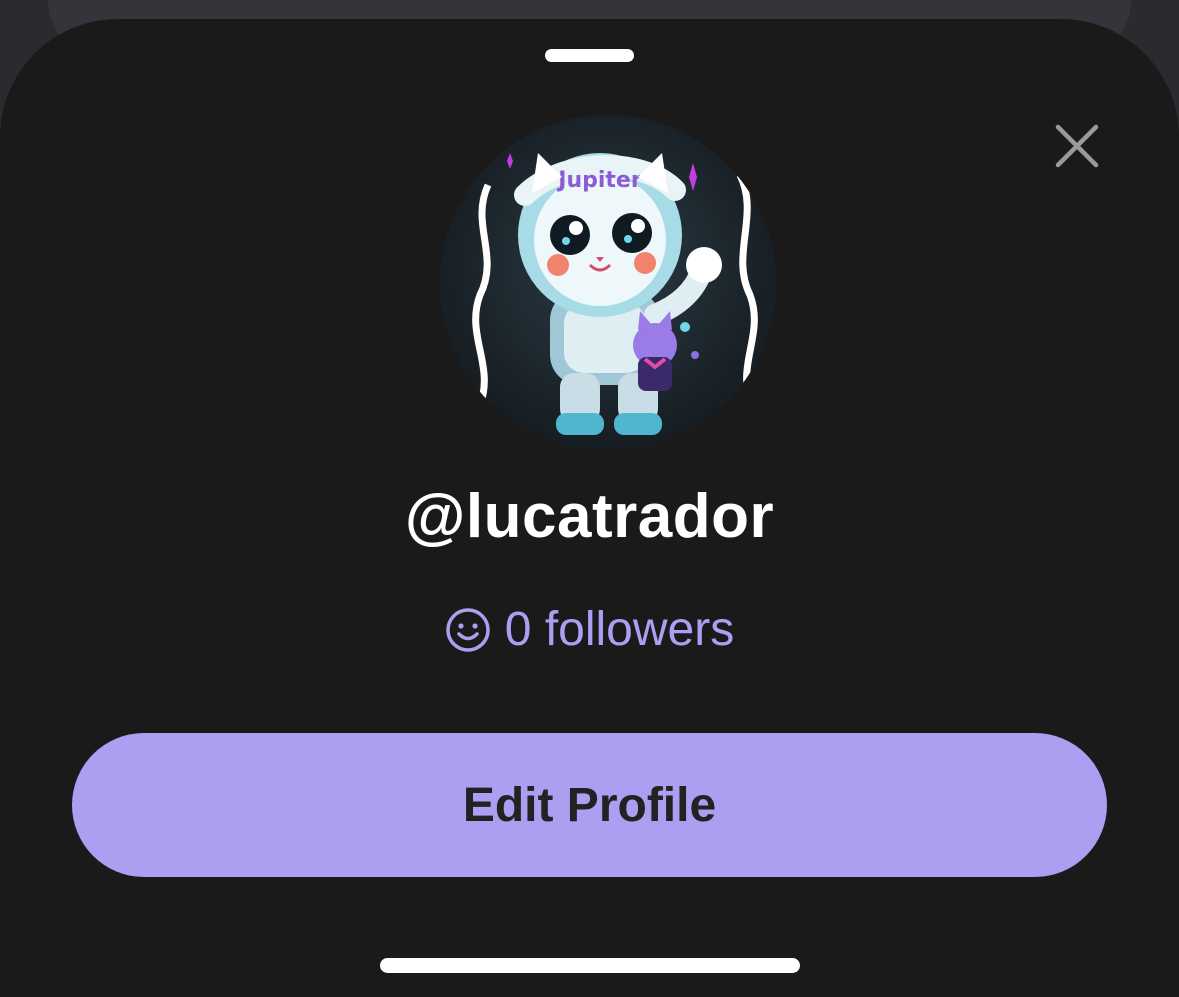  Describe the element at coordinates (599, 180) in the screenshot. I see `helmet-label: Jupiter` at that location.